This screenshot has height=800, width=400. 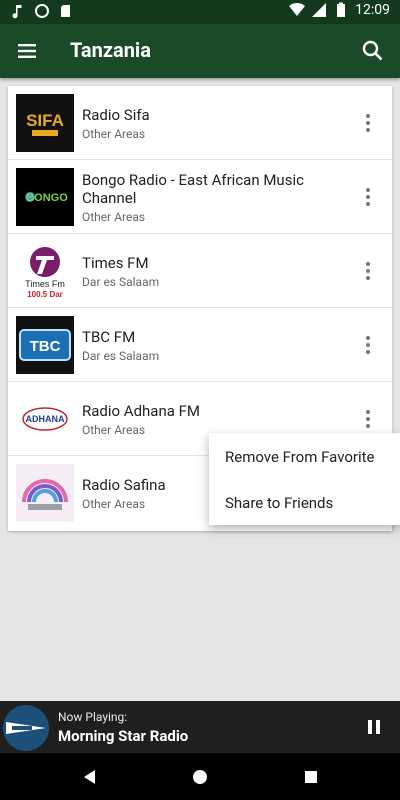 What do you see at coordinates (200, 12) in the screenshot?
I see `status-bar: 12:09` at bounding box center [200, 12].